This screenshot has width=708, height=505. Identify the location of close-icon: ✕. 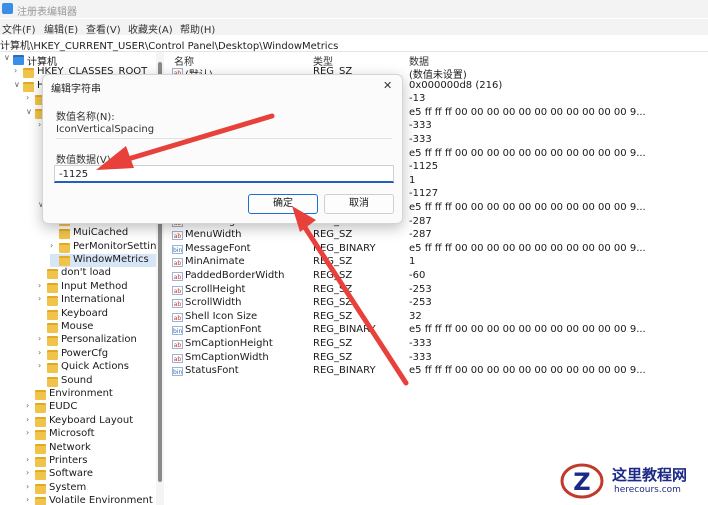
(387, 85).